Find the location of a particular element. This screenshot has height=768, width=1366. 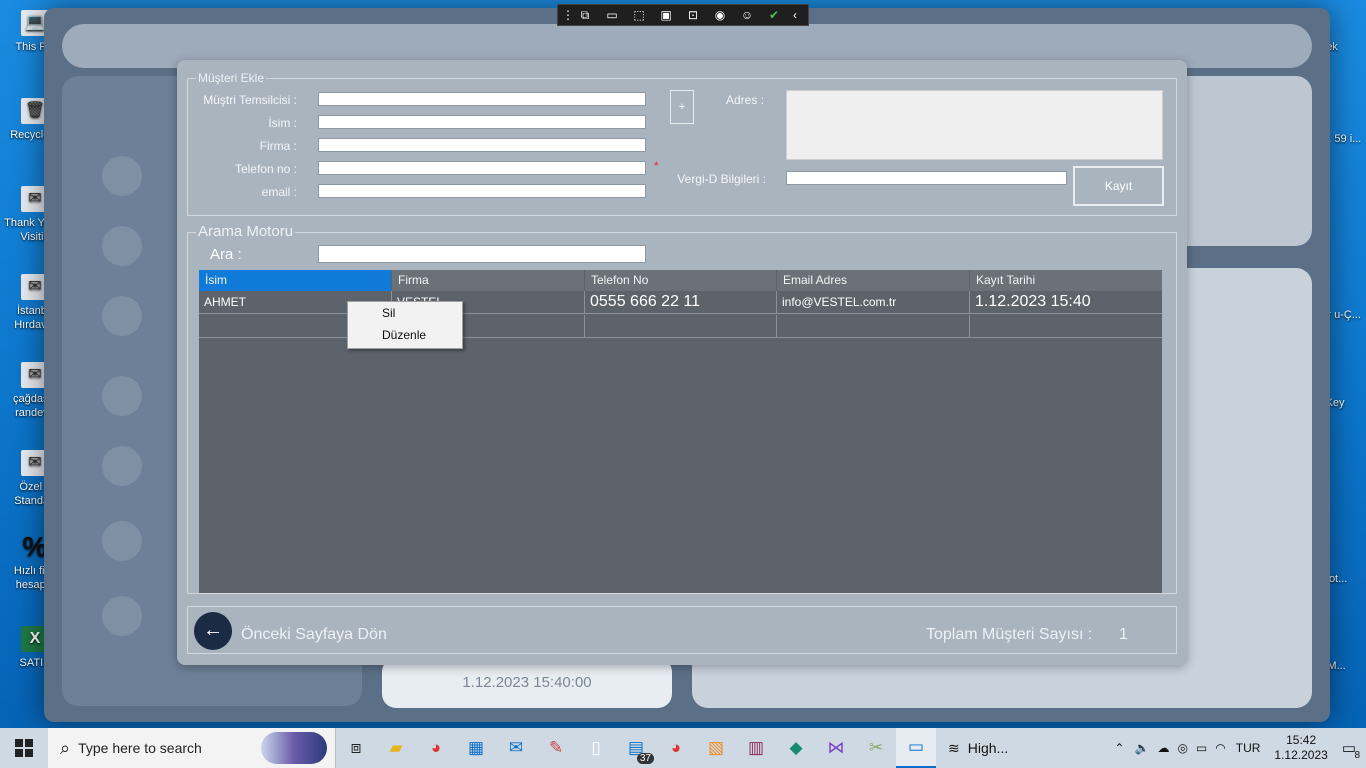

check-icon: ✔ is located at coordinates (774, 15).